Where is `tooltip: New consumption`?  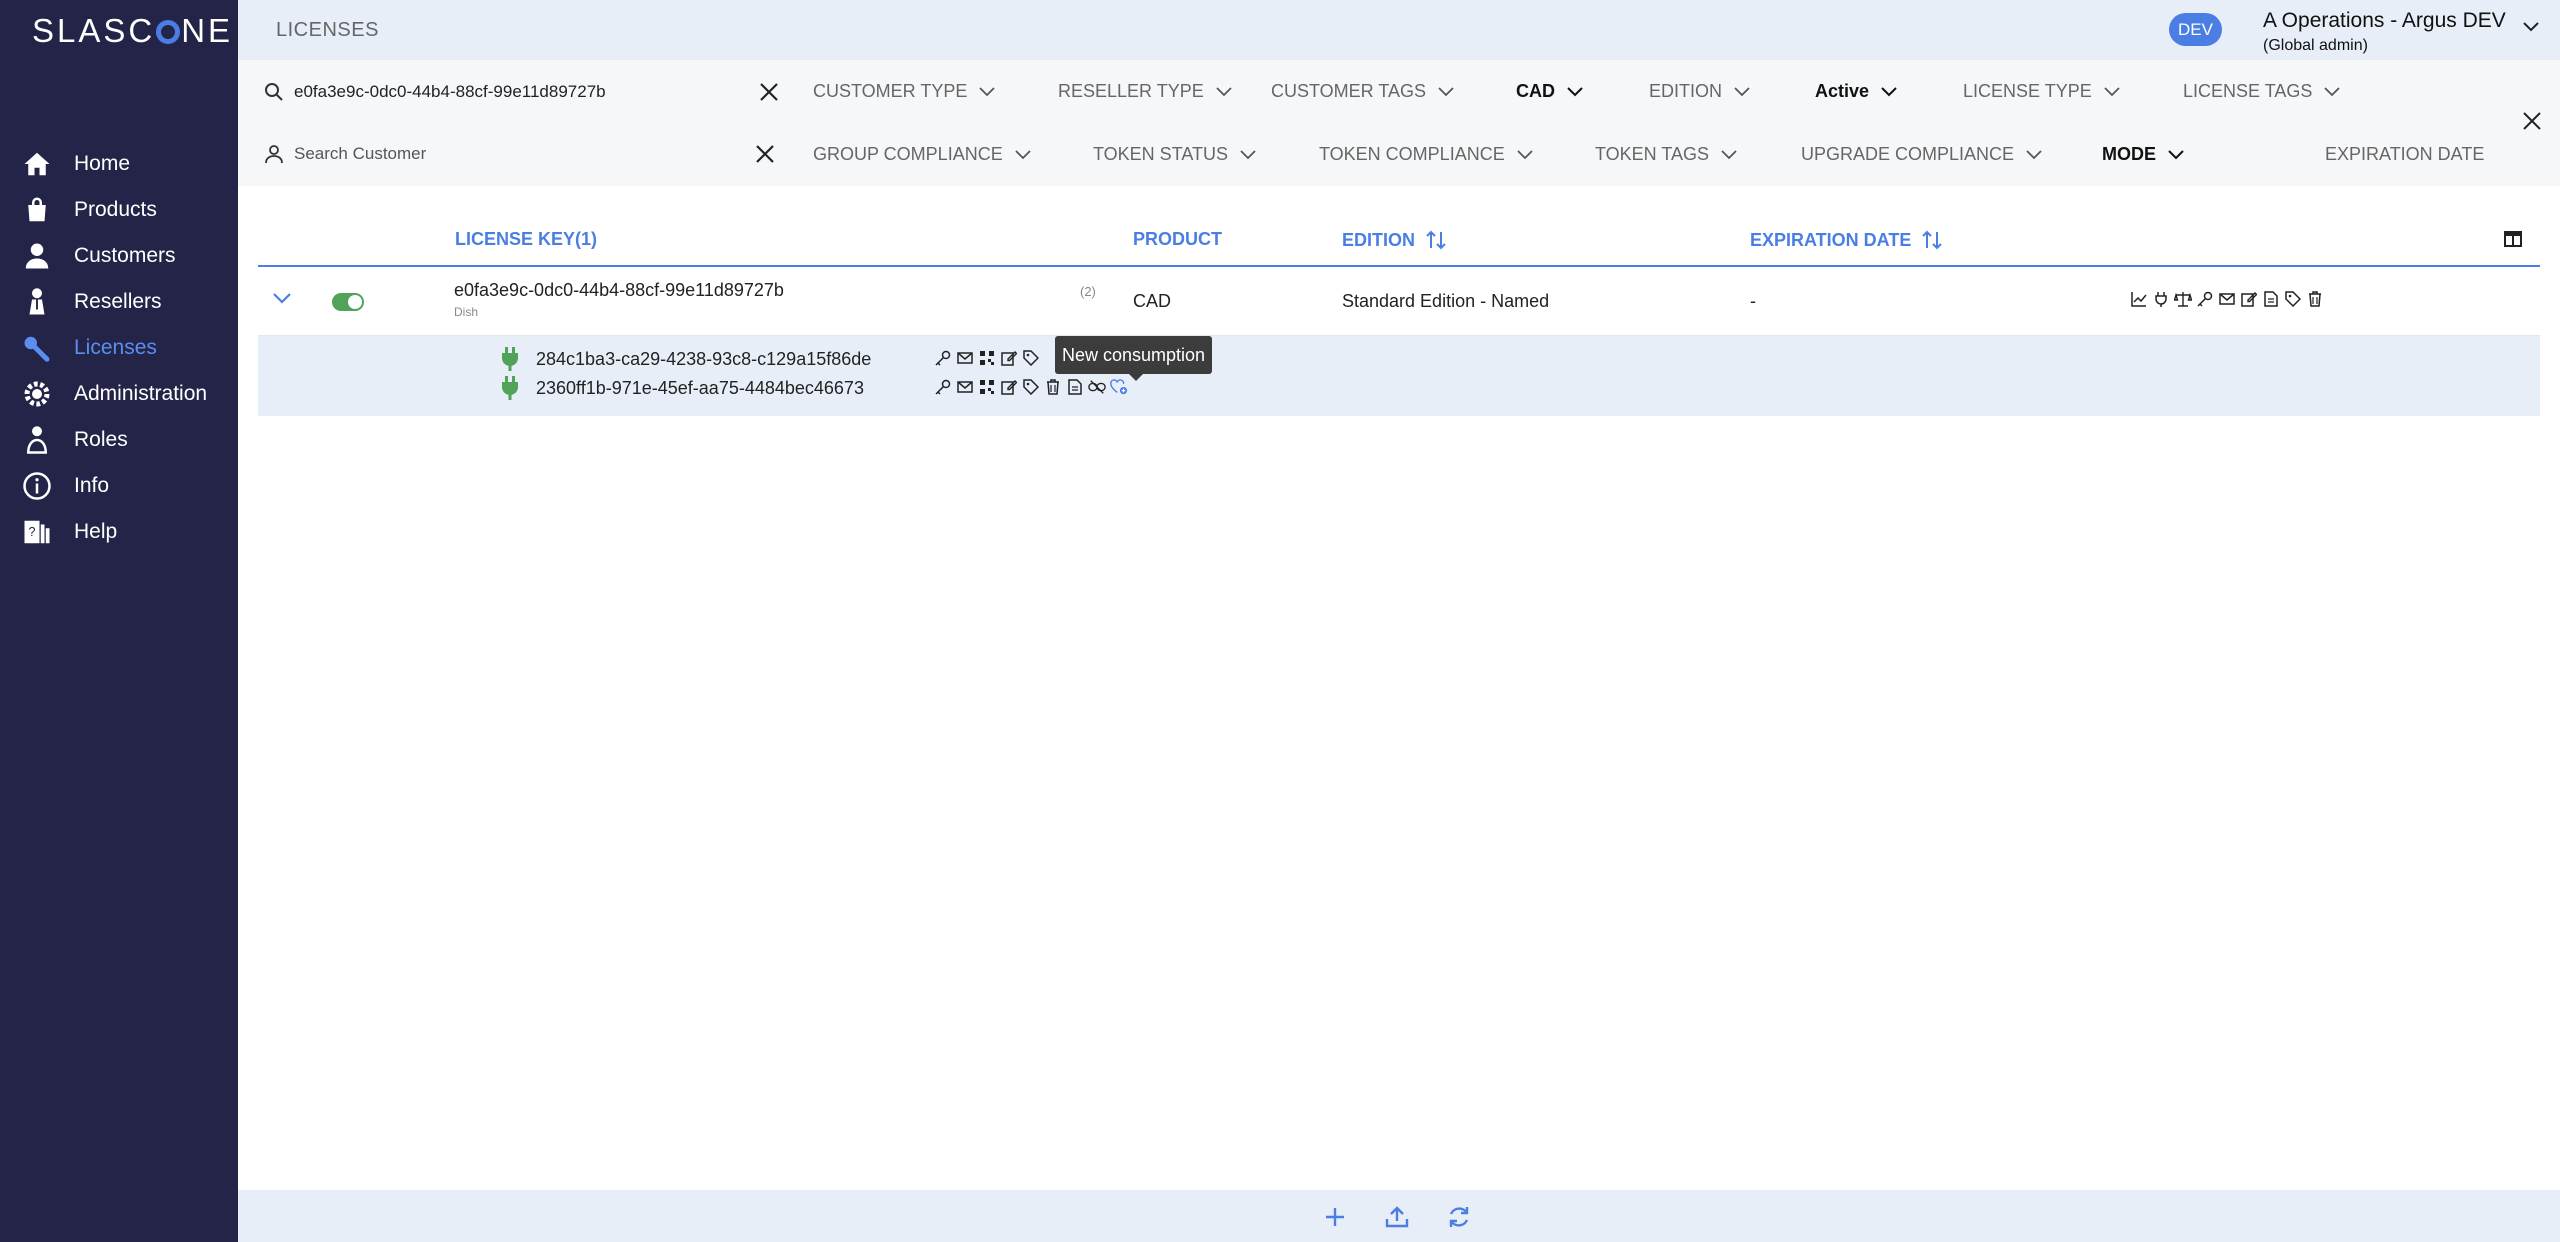 tooltip: New consumption is located at coordinates (1134, 358).